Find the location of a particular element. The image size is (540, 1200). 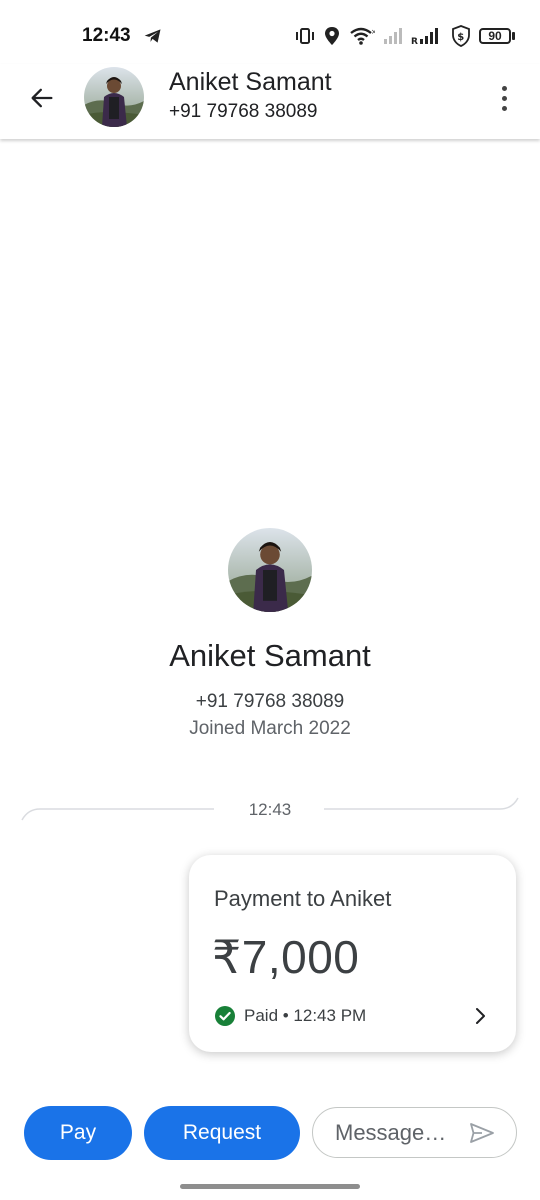

profile-avatar is located at coordinates (270, 570).